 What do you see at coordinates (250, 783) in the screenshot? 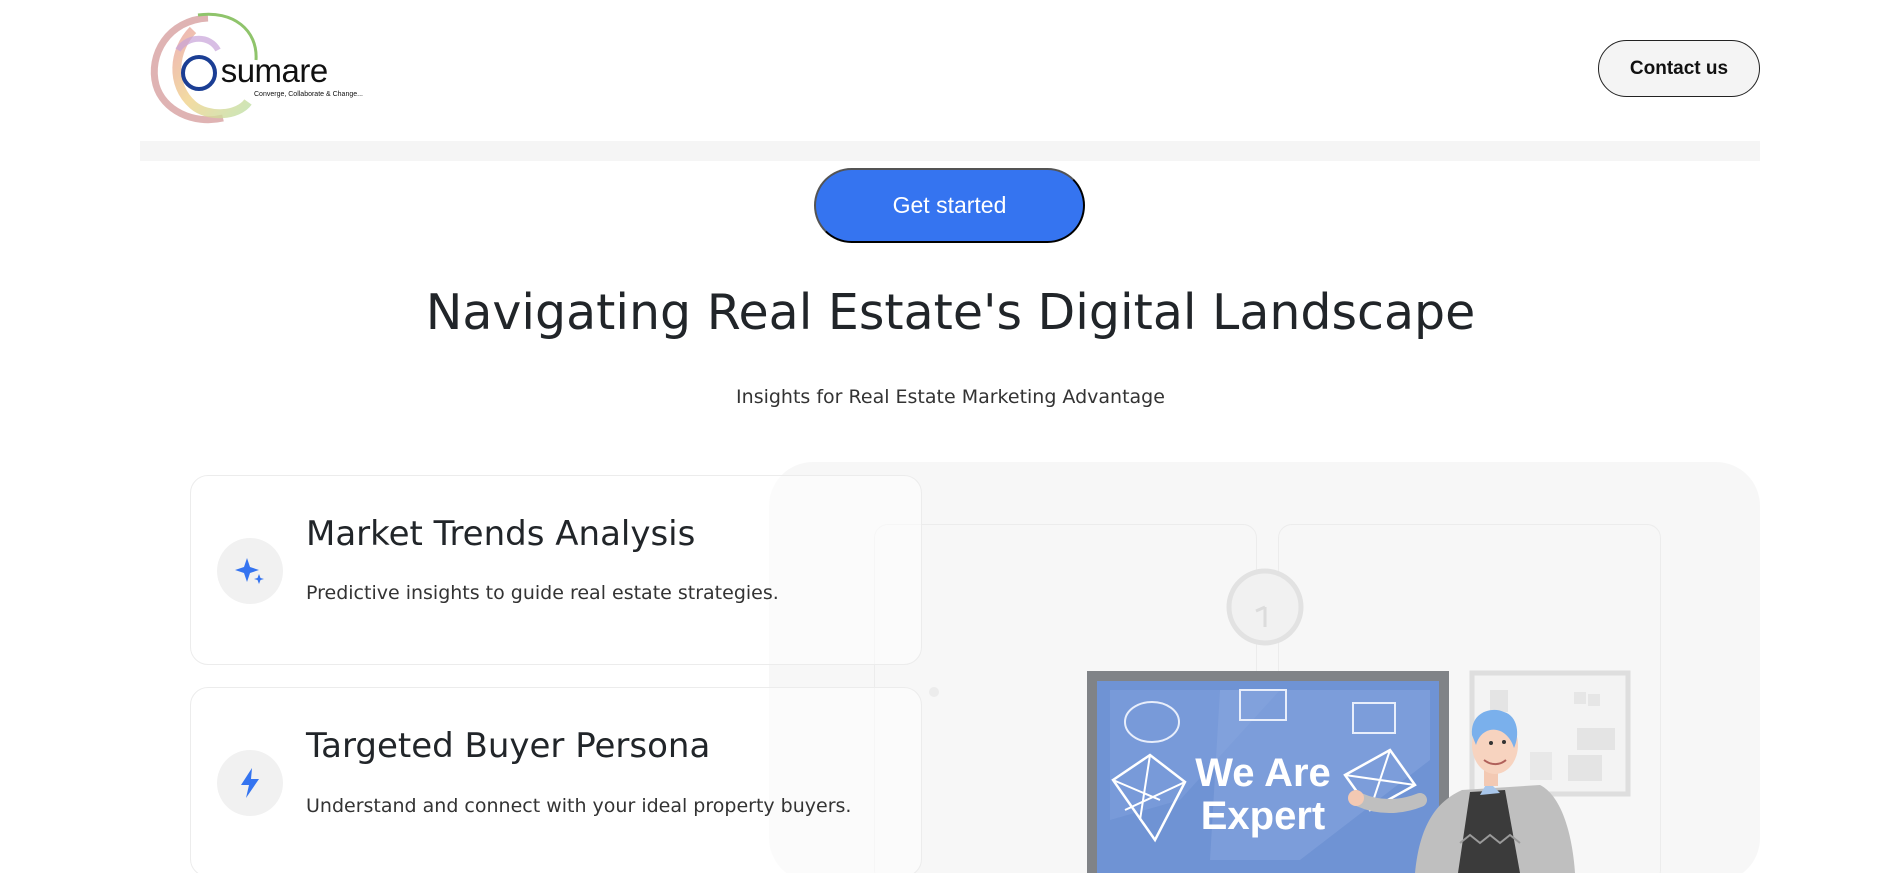
I see `lightning-icon` at bounding box center [250, 783].